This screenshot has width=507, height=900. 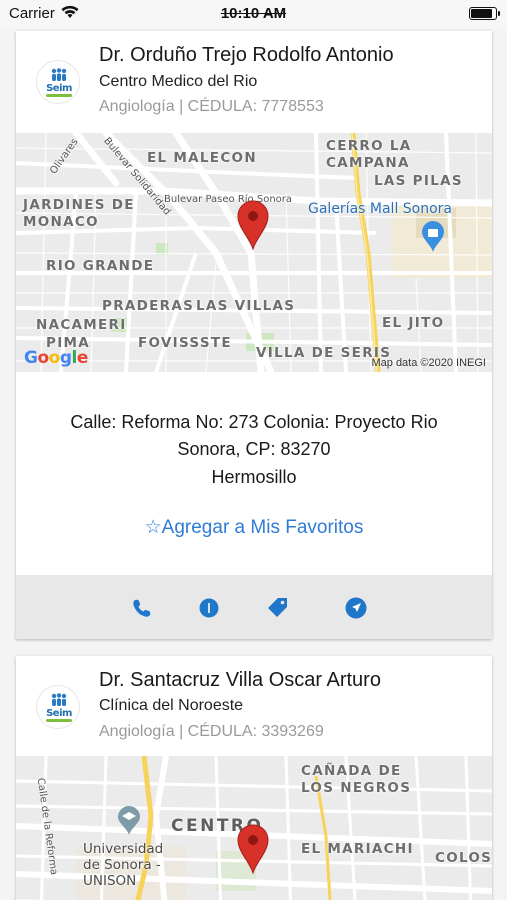 I want to click on specialty-license: Angiología | CÉDULA: 3393269, so click(x=211, y=731).